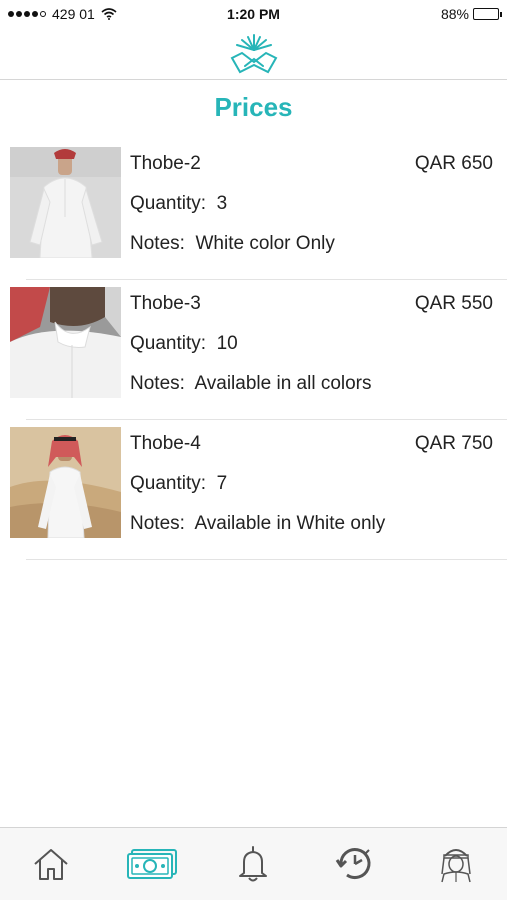 The width and height of the screenshot is (507, 900). I want to click on product-quantity: Quantity: 10, so click(184, 344).